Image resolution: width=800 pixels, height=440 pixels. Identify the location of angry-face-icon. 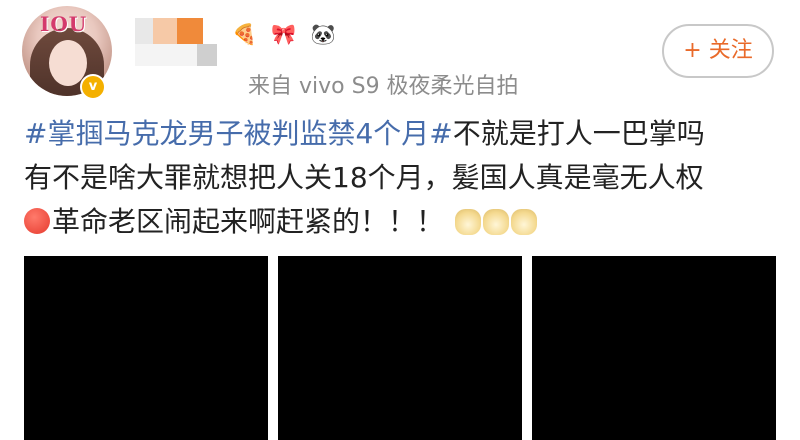
(37, 221).